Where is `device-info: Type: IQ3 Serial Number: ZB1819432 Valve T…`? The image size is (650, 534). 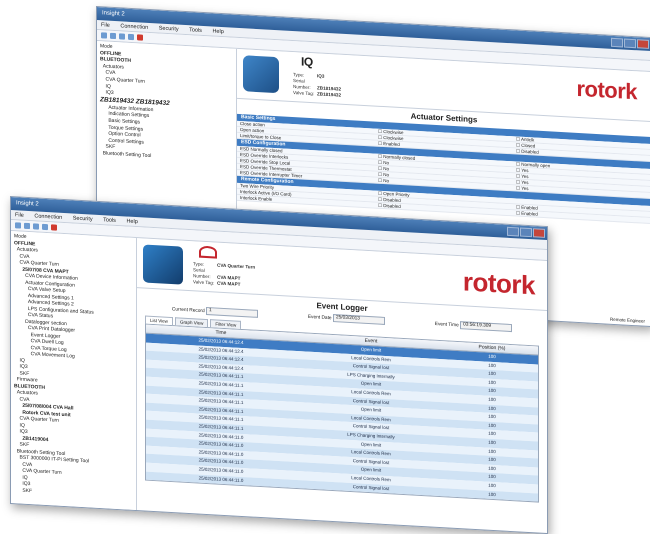
device-info: Type: IQ3 Serial Number: ZB1819432 Valve T… is located at coordinates (317, 85).